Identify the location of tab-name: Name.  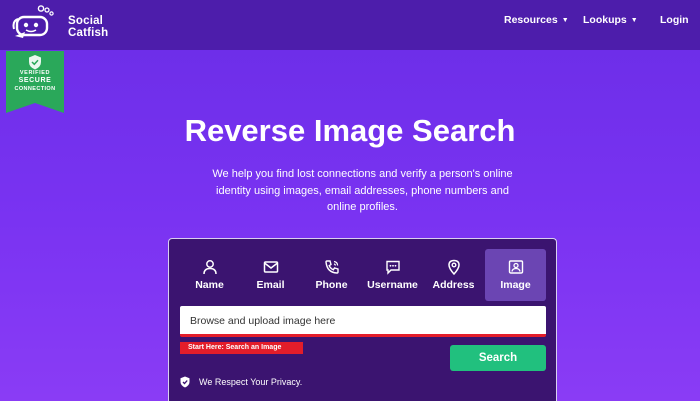
(209, 275).